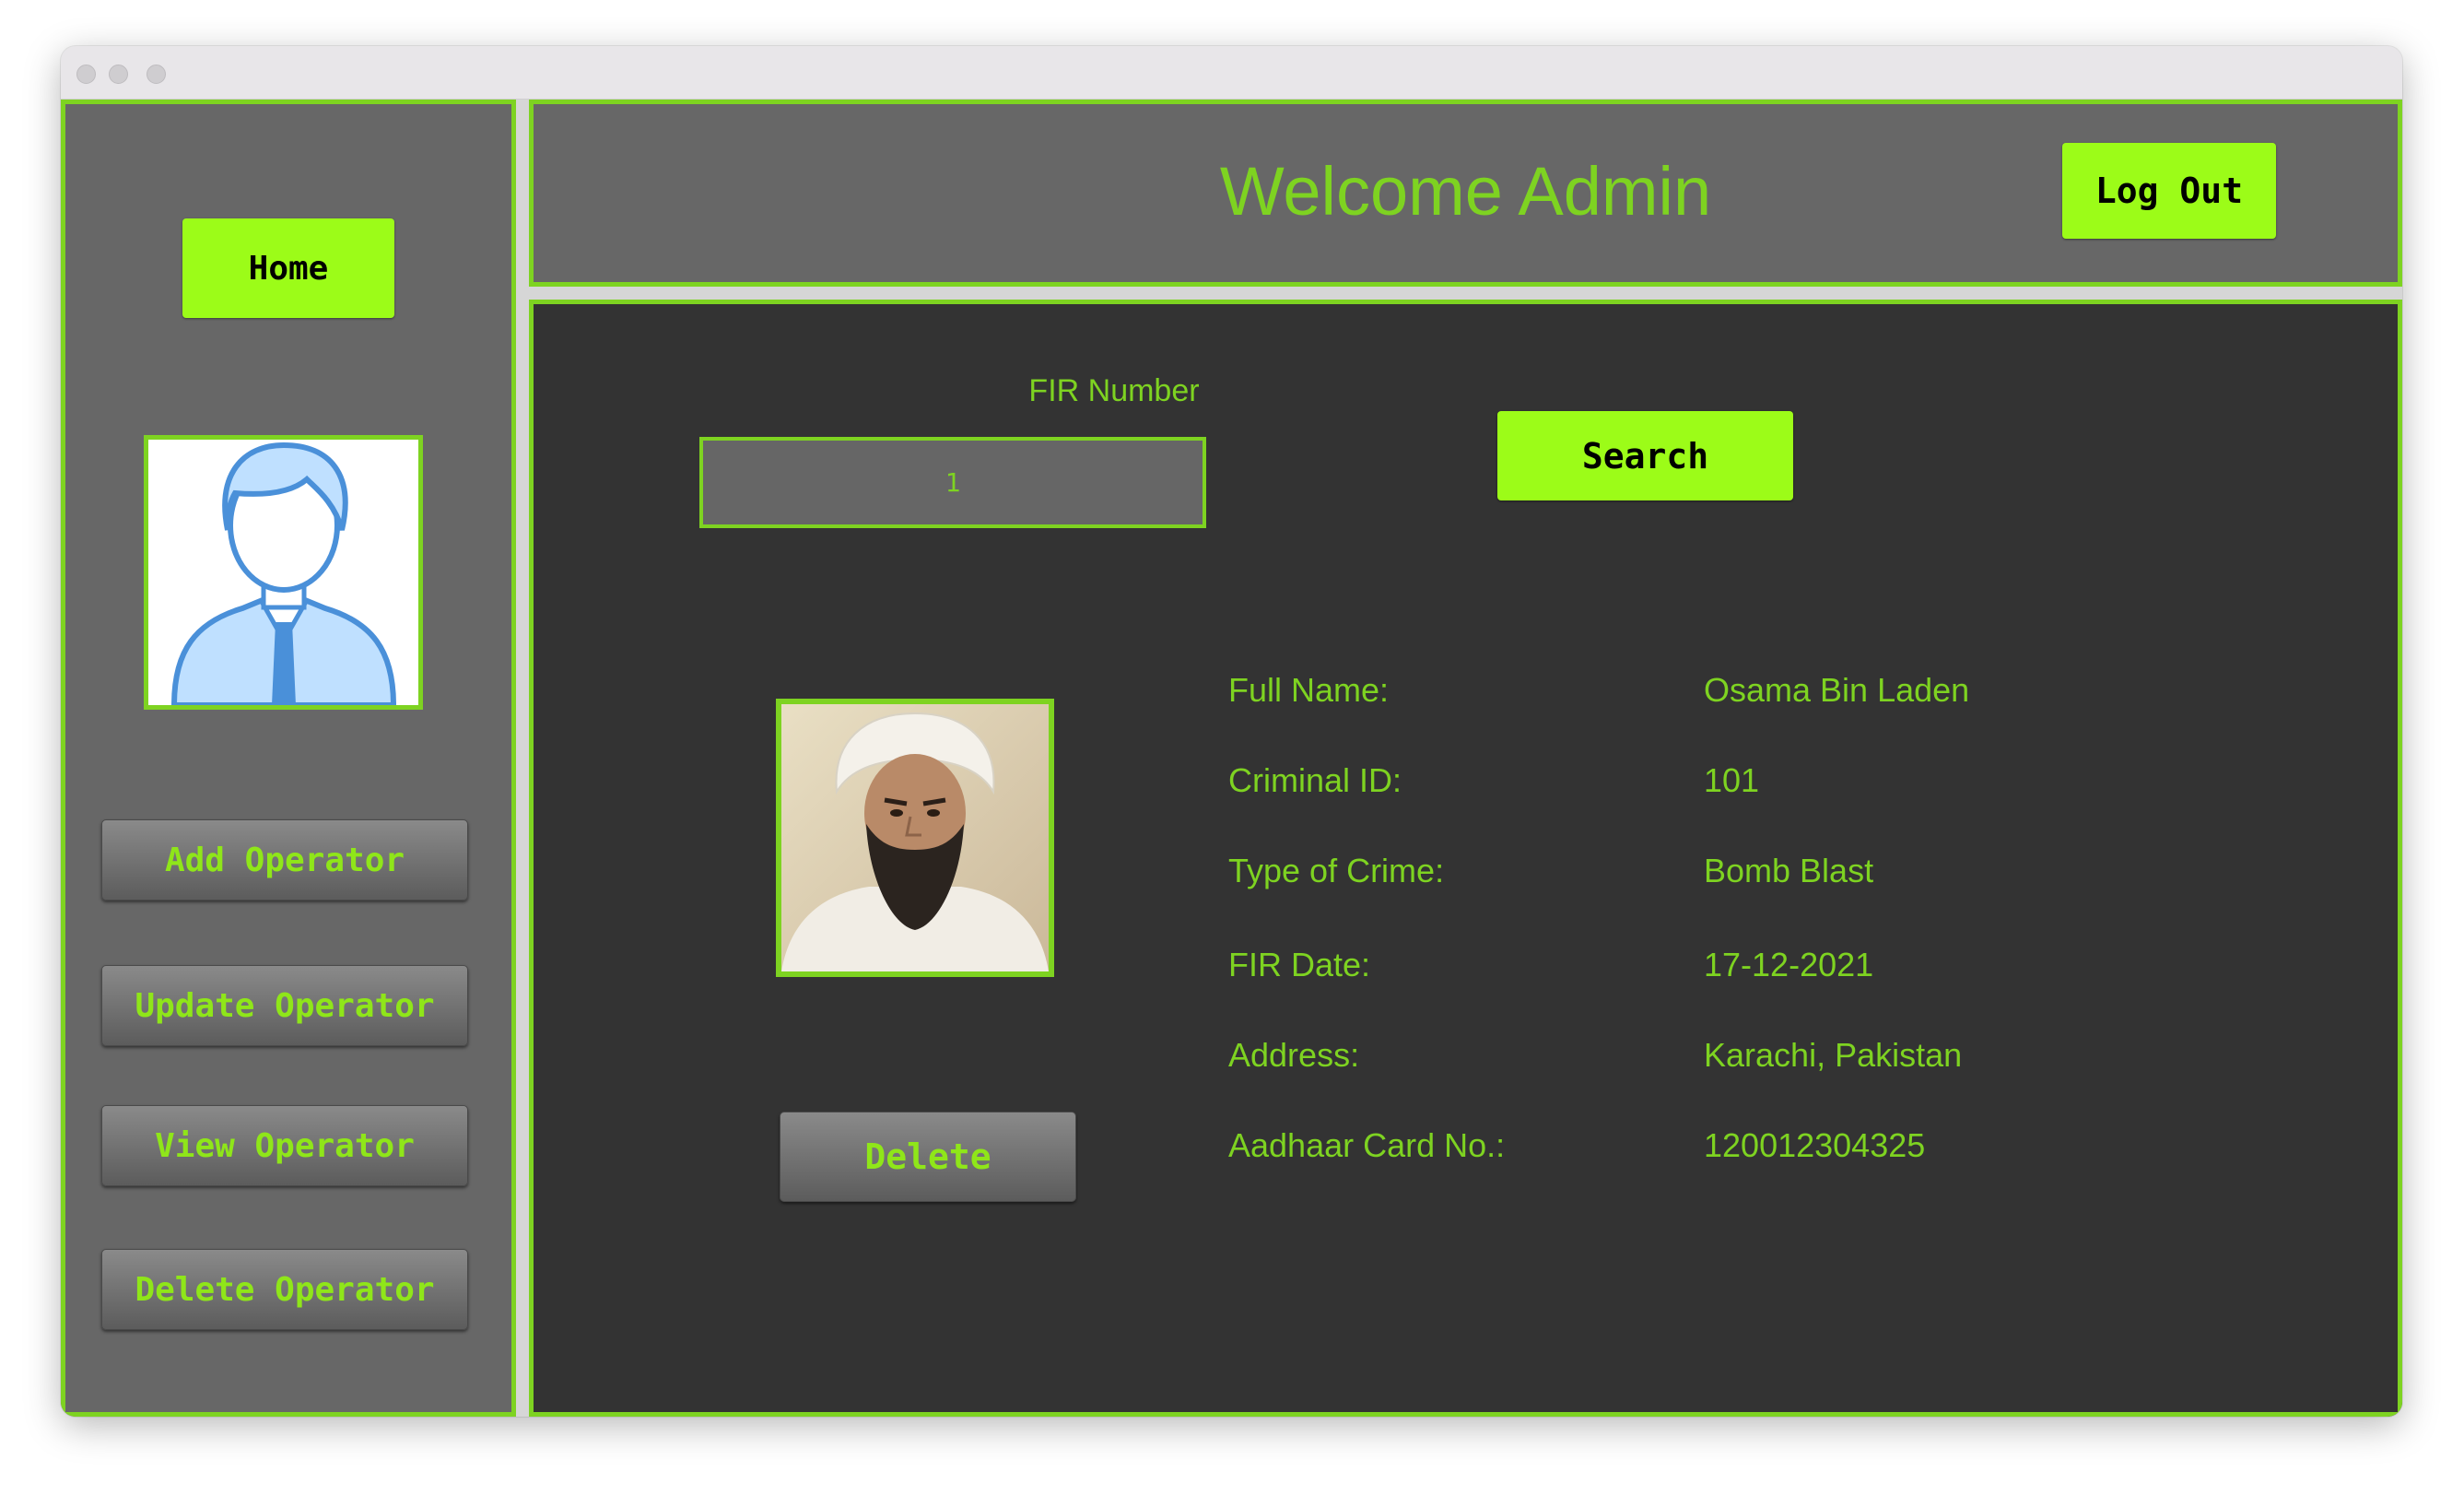 The height and width of the screenshot is (1495, 2464). What do you see at coordinates (1645, 455) in the screenshot?
I see `search-button: Search` at bounding box center [1645, 455].